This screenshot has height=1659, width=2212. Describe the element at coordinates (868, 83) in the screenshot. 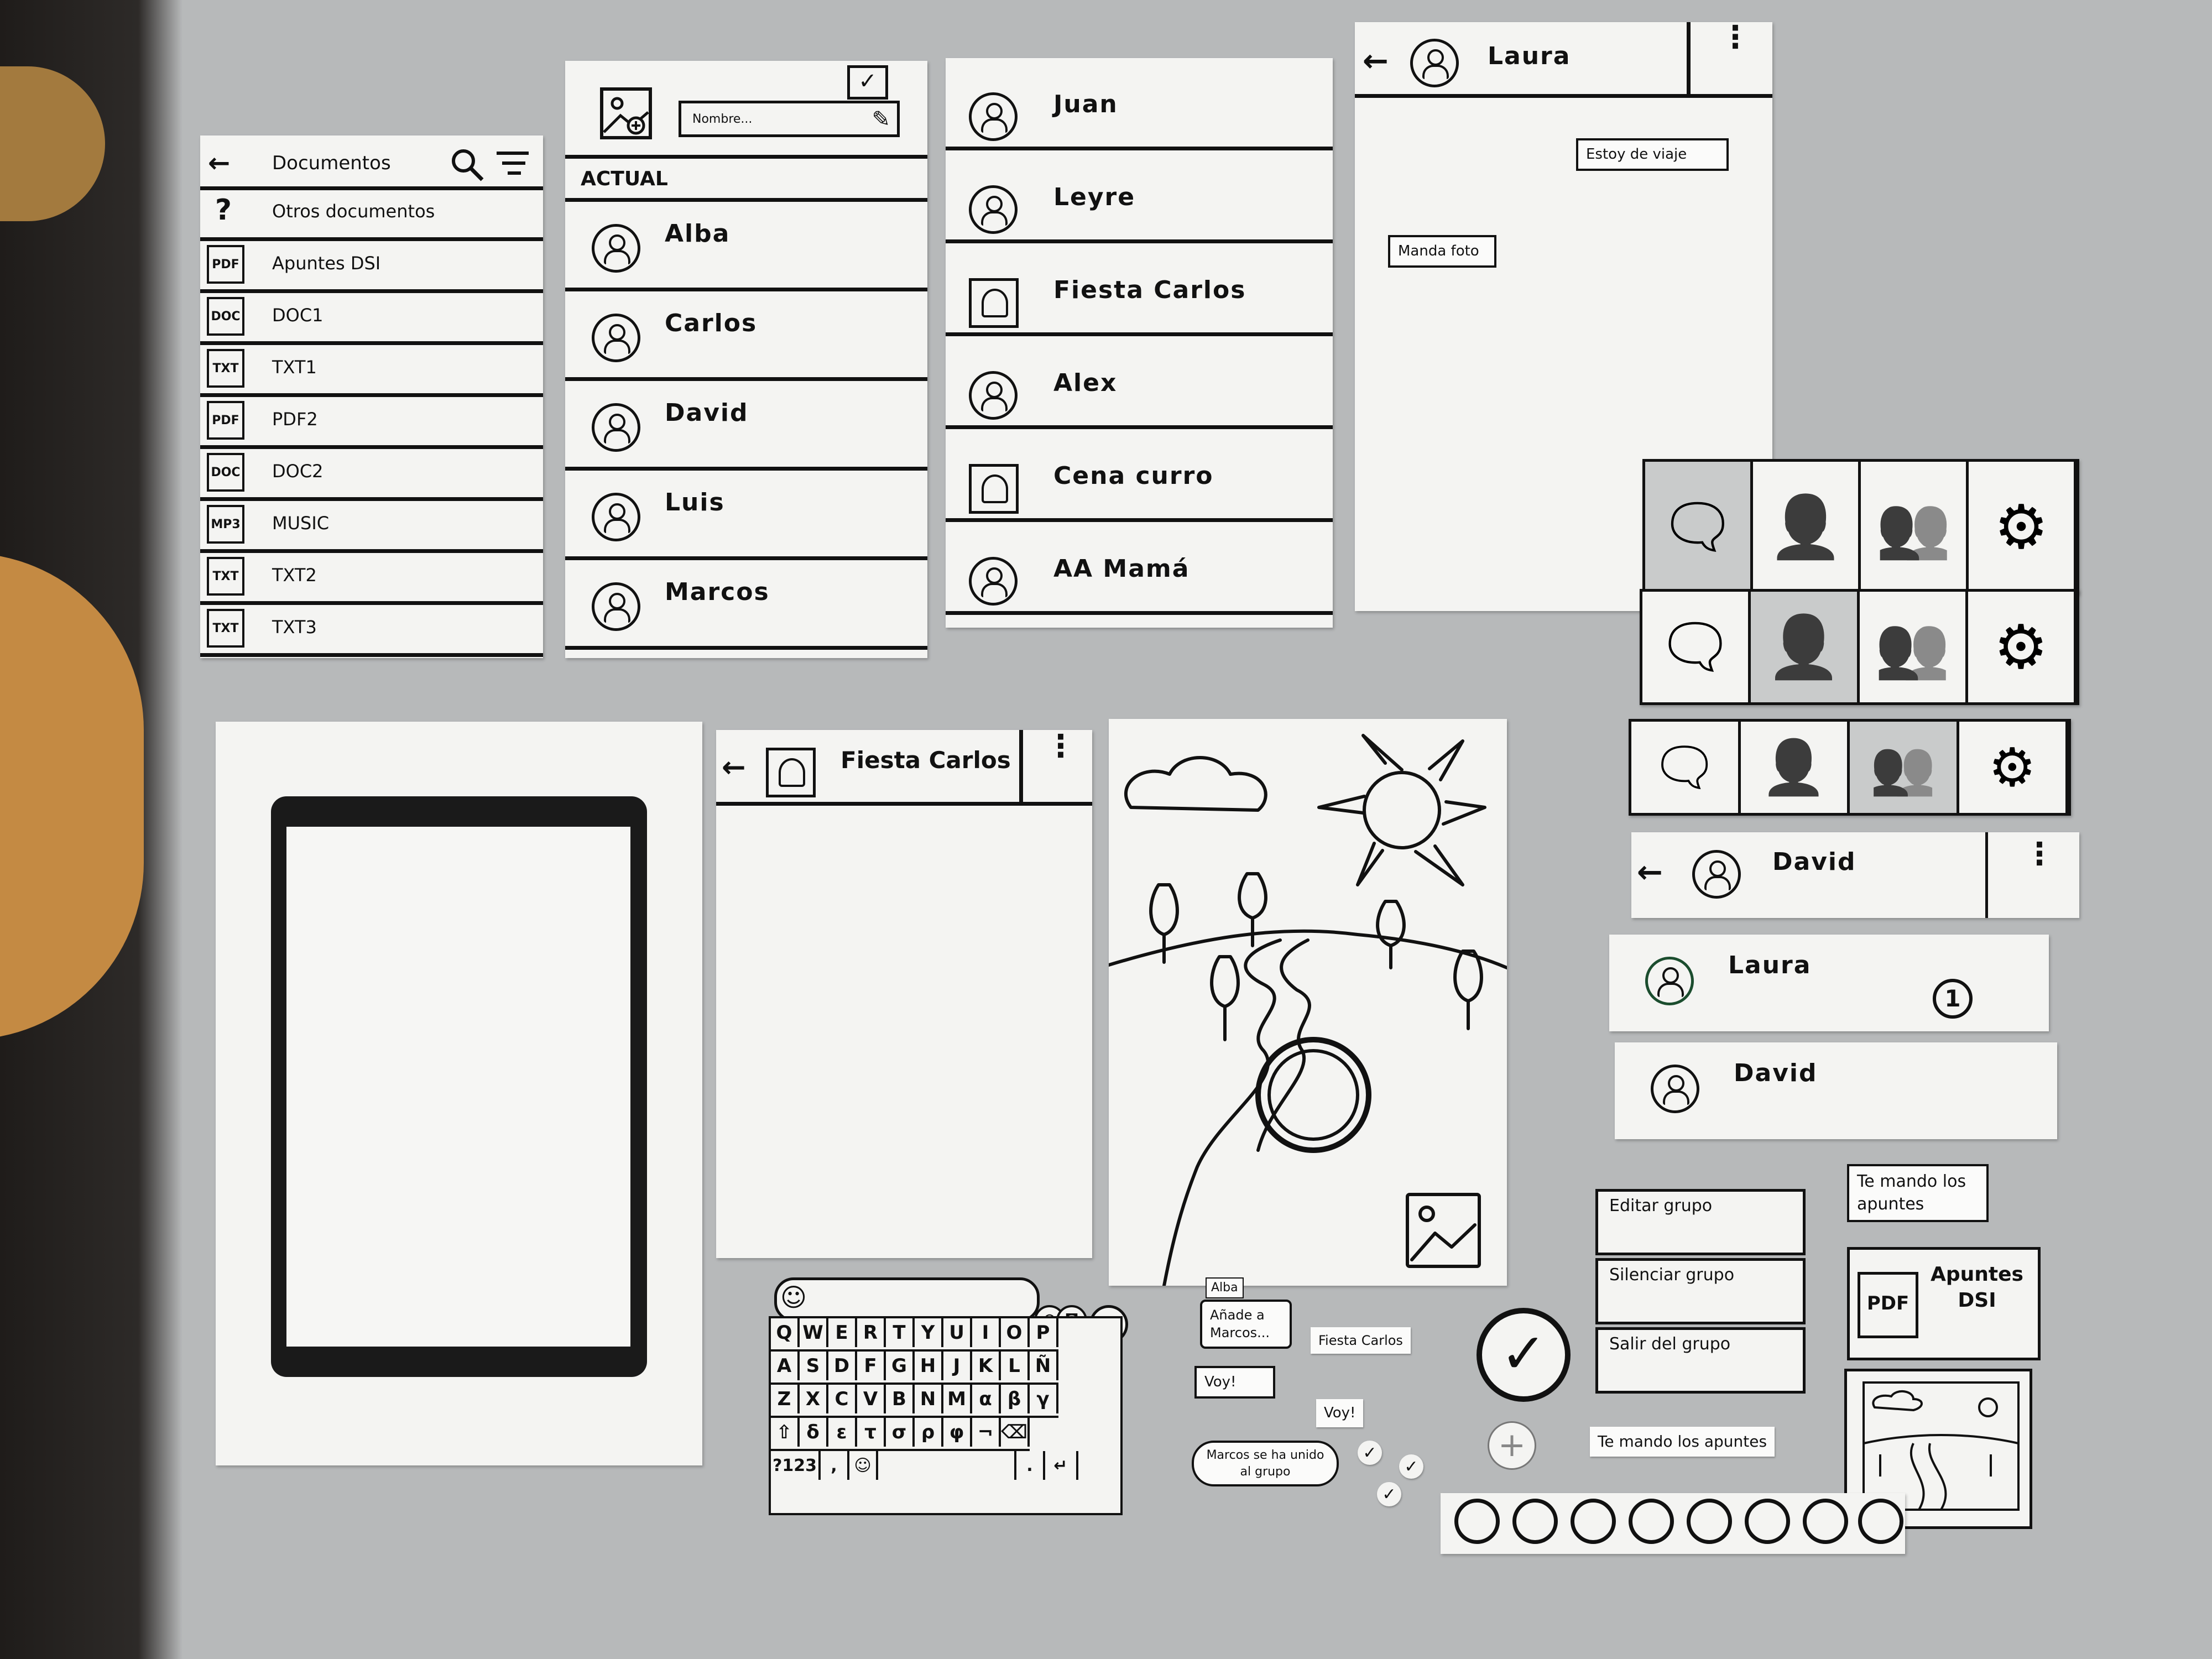

I see `confirm-checkbox: ✓` at that location.